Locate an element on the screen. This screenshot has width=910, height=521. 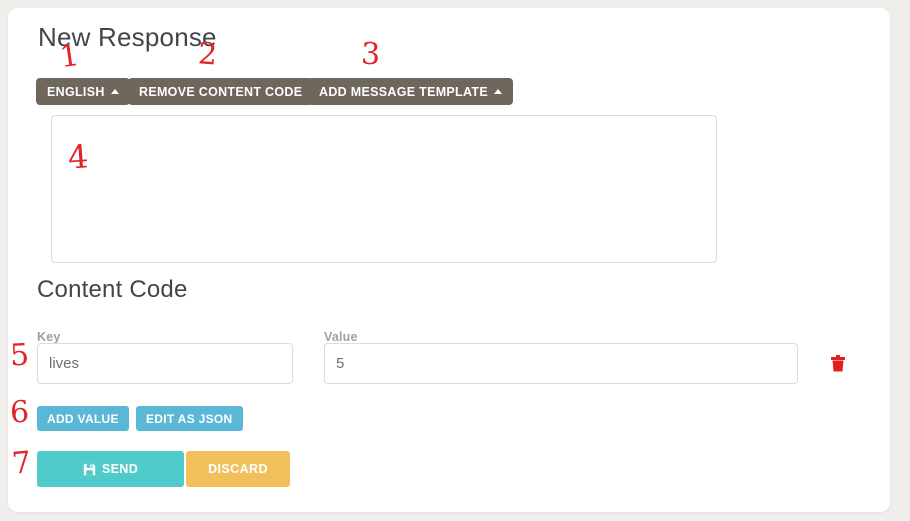
trash-icon is located at coordinates (838, 363).